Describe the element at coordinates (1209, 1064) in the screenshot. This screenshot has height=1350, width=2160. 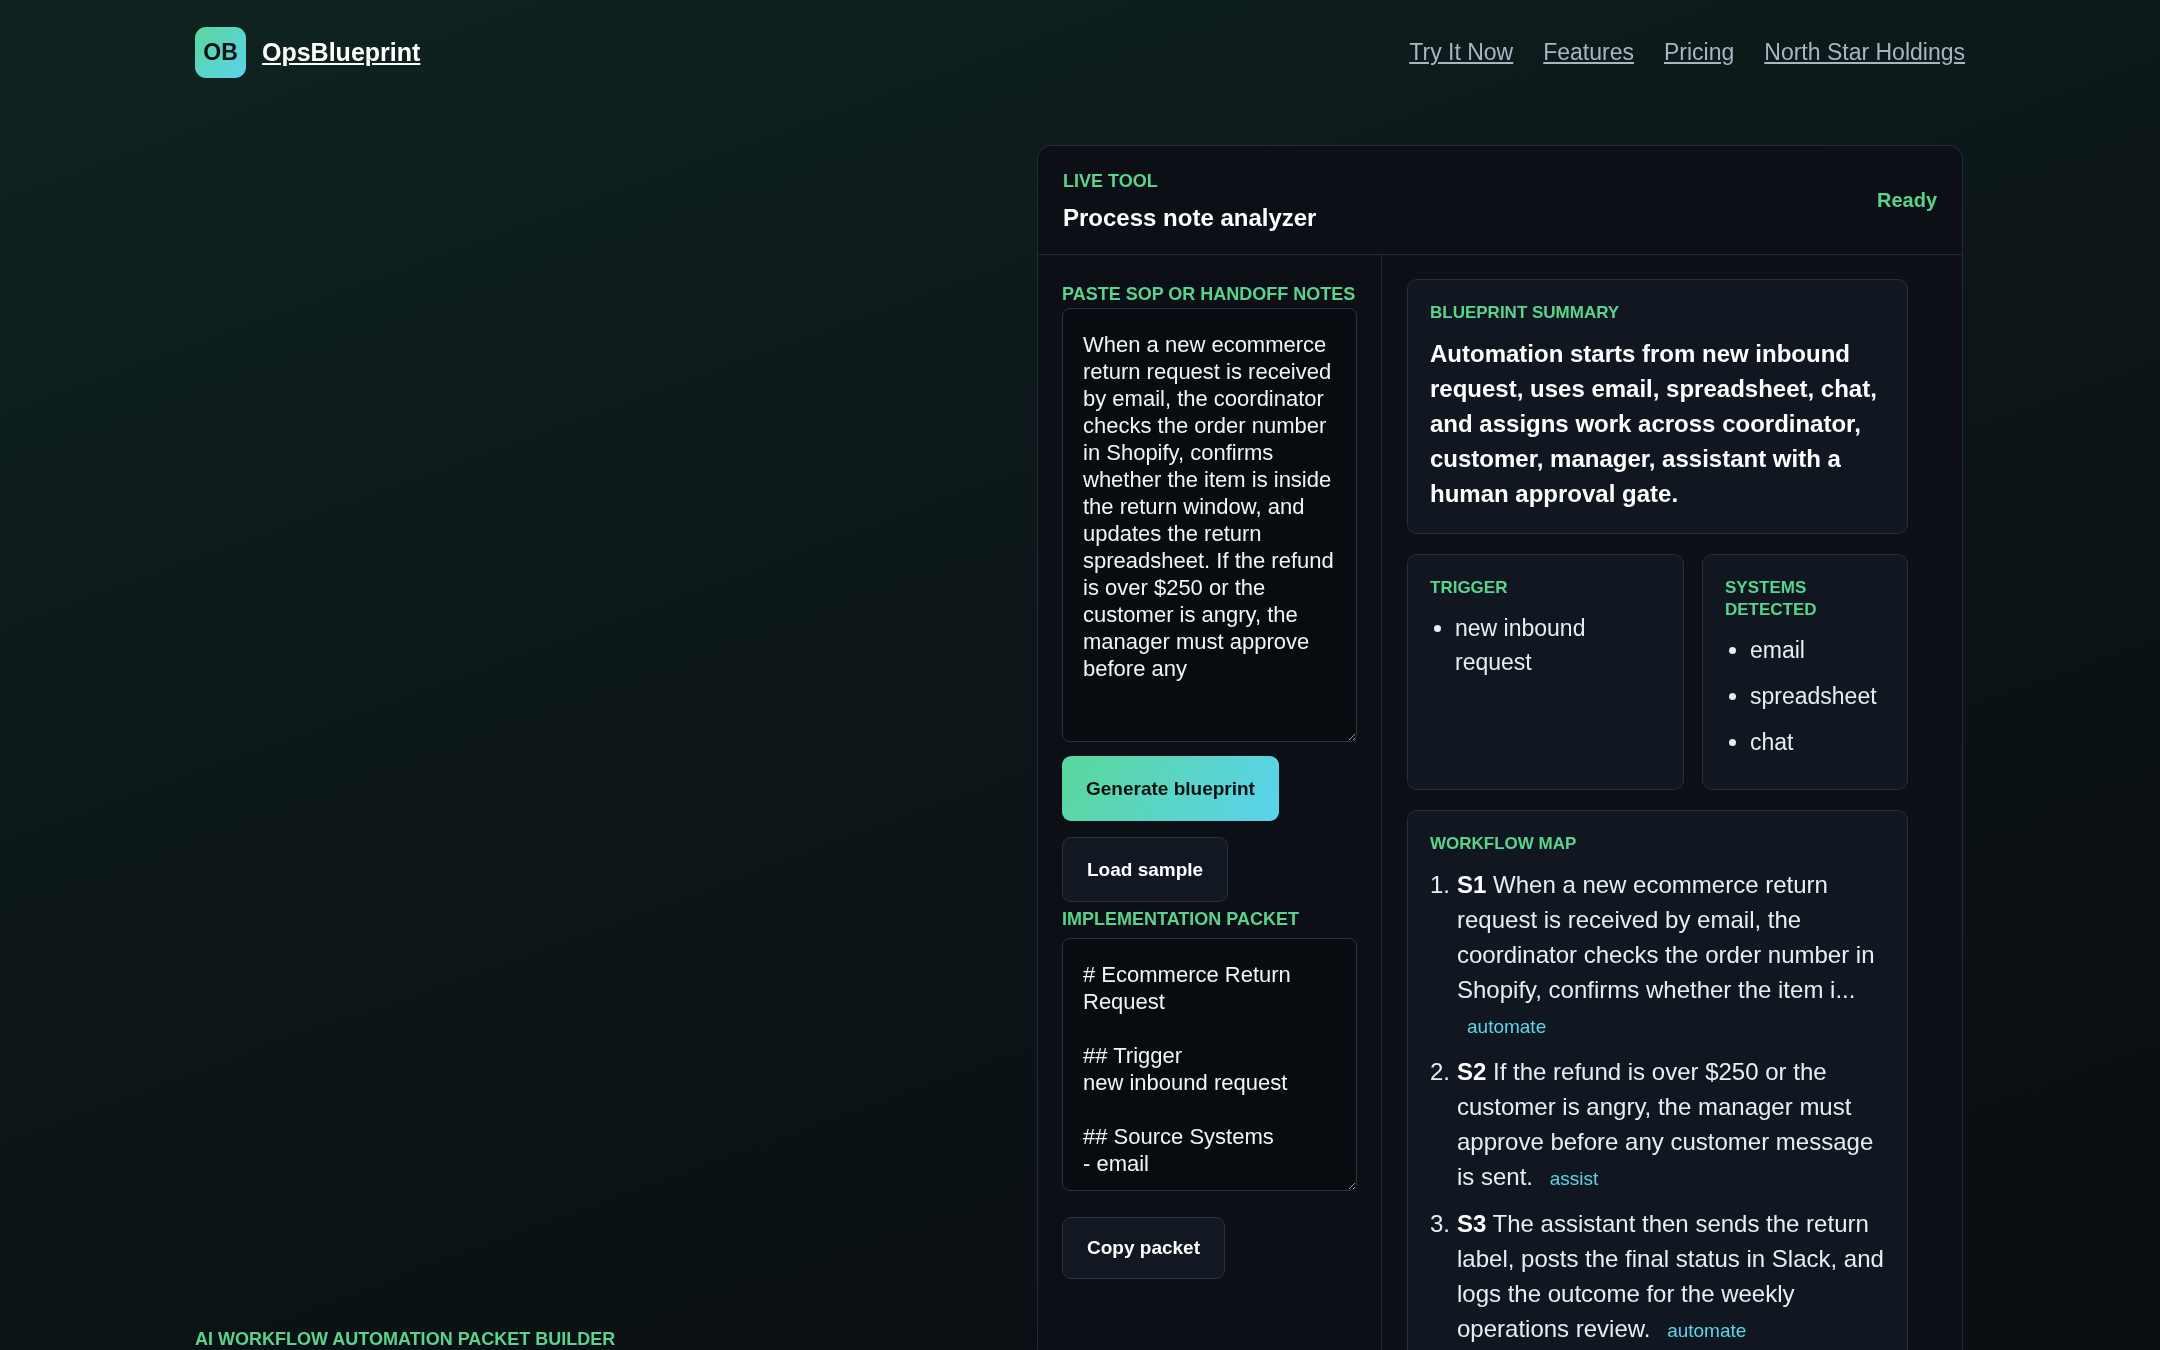
I see `packet-field: # Ecommerce Return Request ## Trigger new inbound request ## Source Systems - email` at that location.